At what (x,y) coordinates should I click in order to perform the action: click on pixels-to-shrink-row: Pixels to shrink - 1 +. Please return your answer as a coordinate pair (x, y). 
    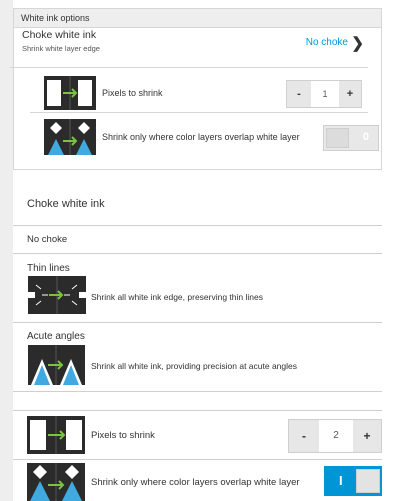
    Looking at the image, I should click on (199, 93).